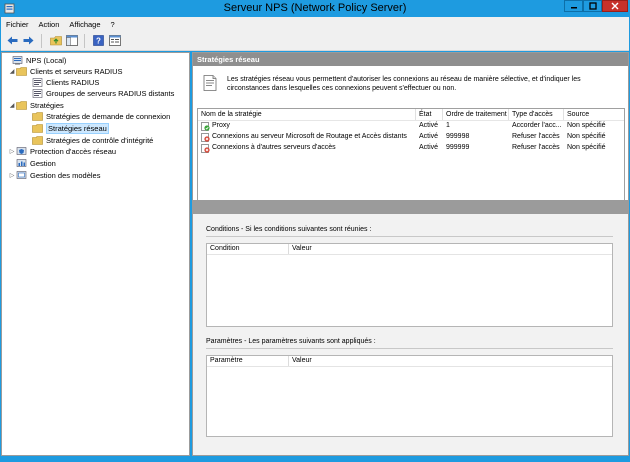 This screenshot has width=630, height=462. I want to click on pane-header: Stratégies réseau, so click(410, 59).